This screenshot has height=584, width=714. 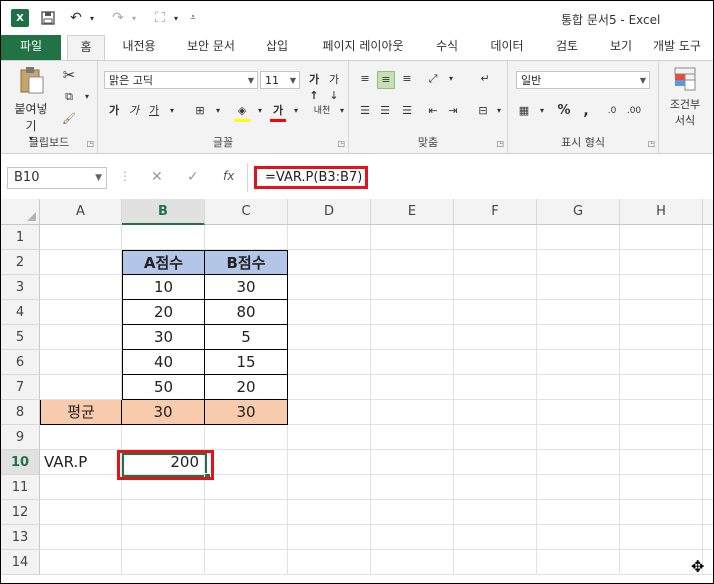 I want to click on alignment-launcher-icon: ◳, so click(x=500, y=143).